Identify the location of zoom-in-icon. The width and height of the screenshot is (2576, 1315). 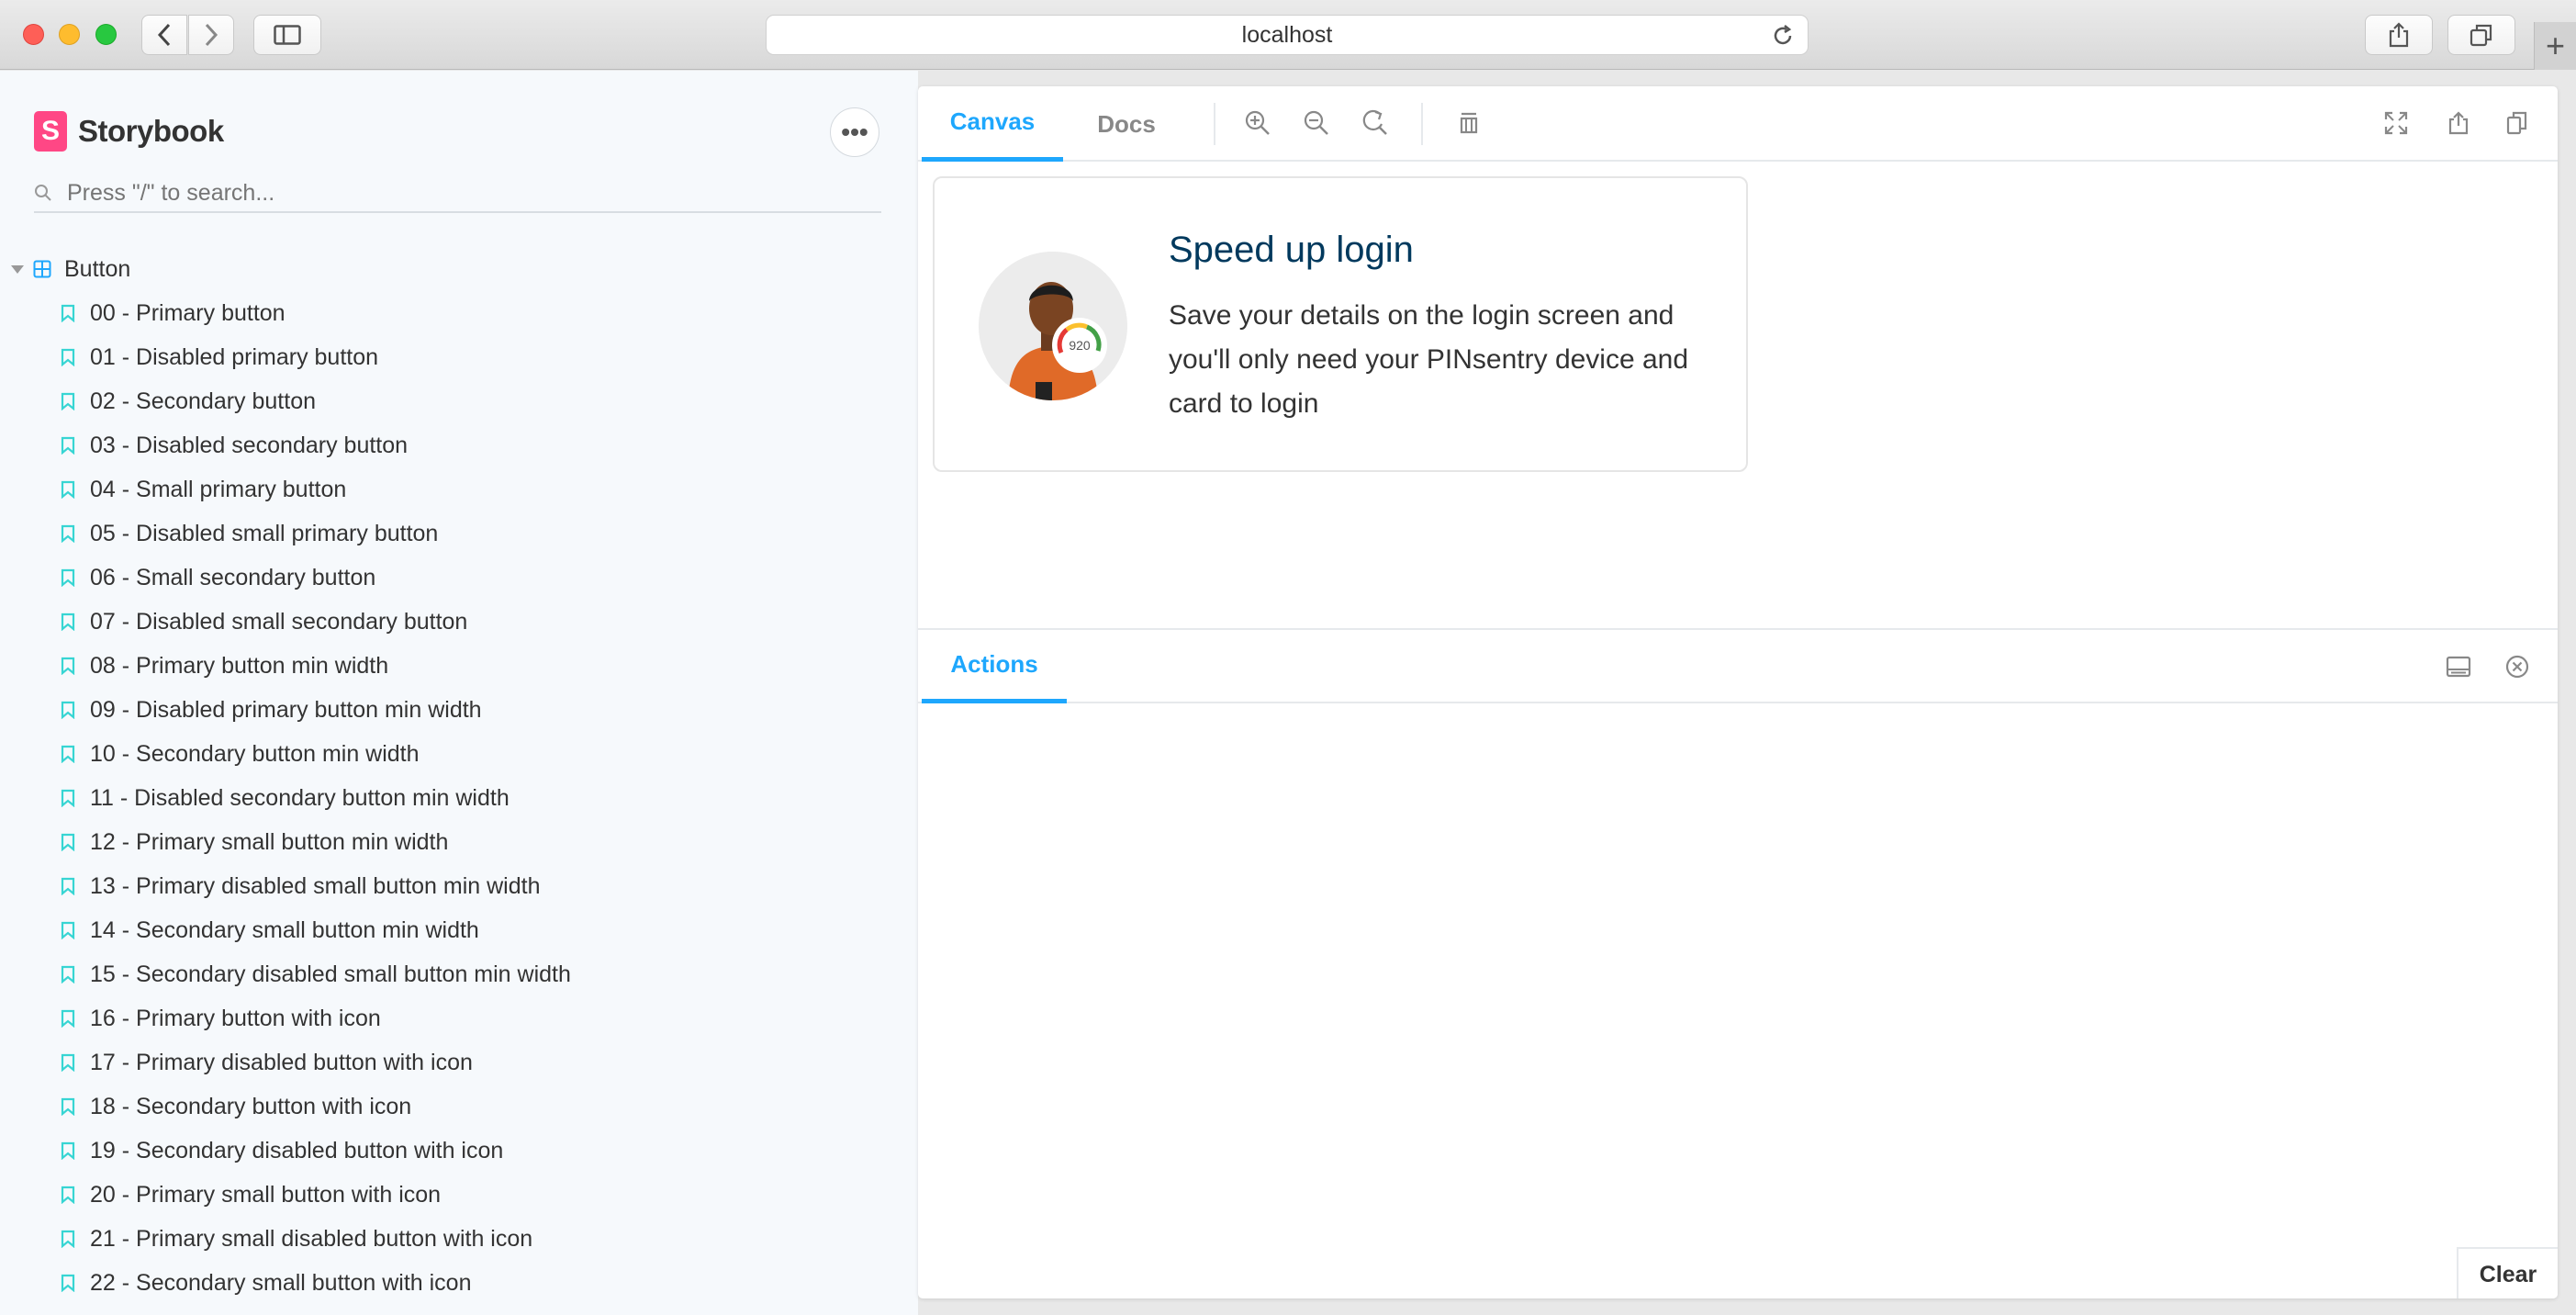
(1257, 123).